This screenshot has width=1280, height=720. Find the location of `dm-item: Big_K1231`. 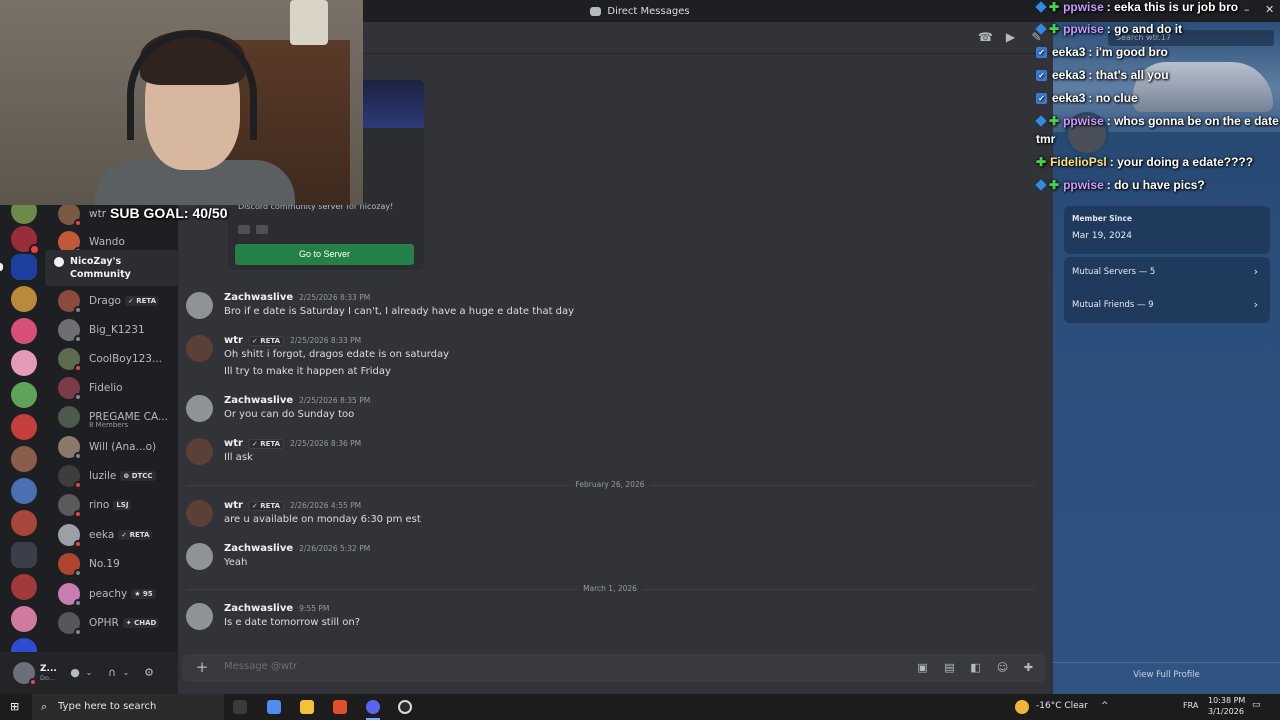

dm-item: Big_K1231 is located at coordinates (118, 330).